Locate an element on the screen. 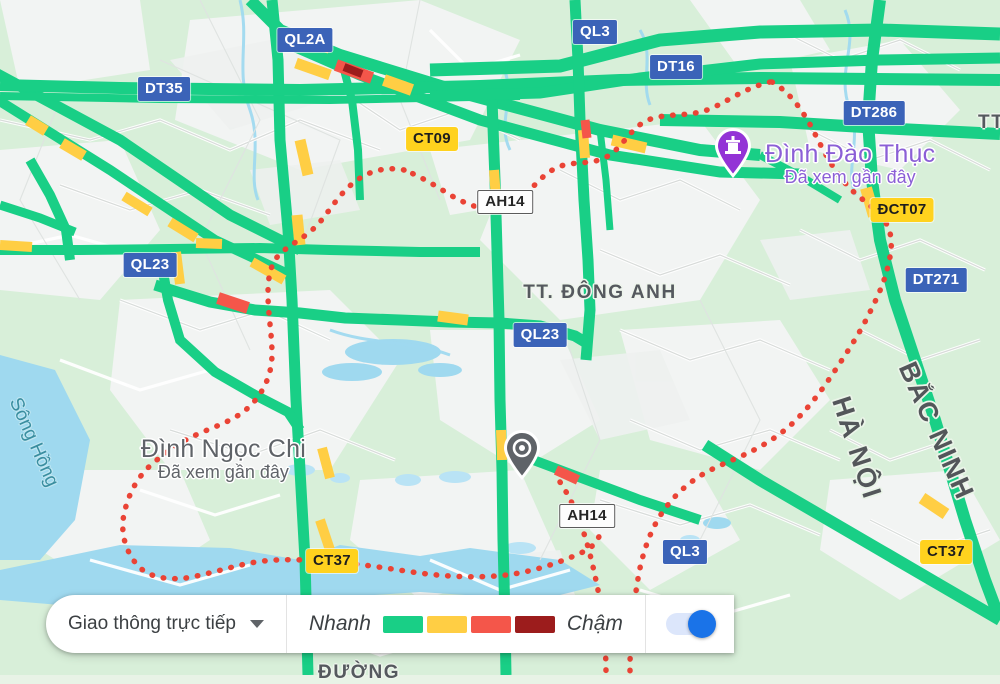  poi-name: Đình Ngọc Chi is located at coordinates (223, 449).